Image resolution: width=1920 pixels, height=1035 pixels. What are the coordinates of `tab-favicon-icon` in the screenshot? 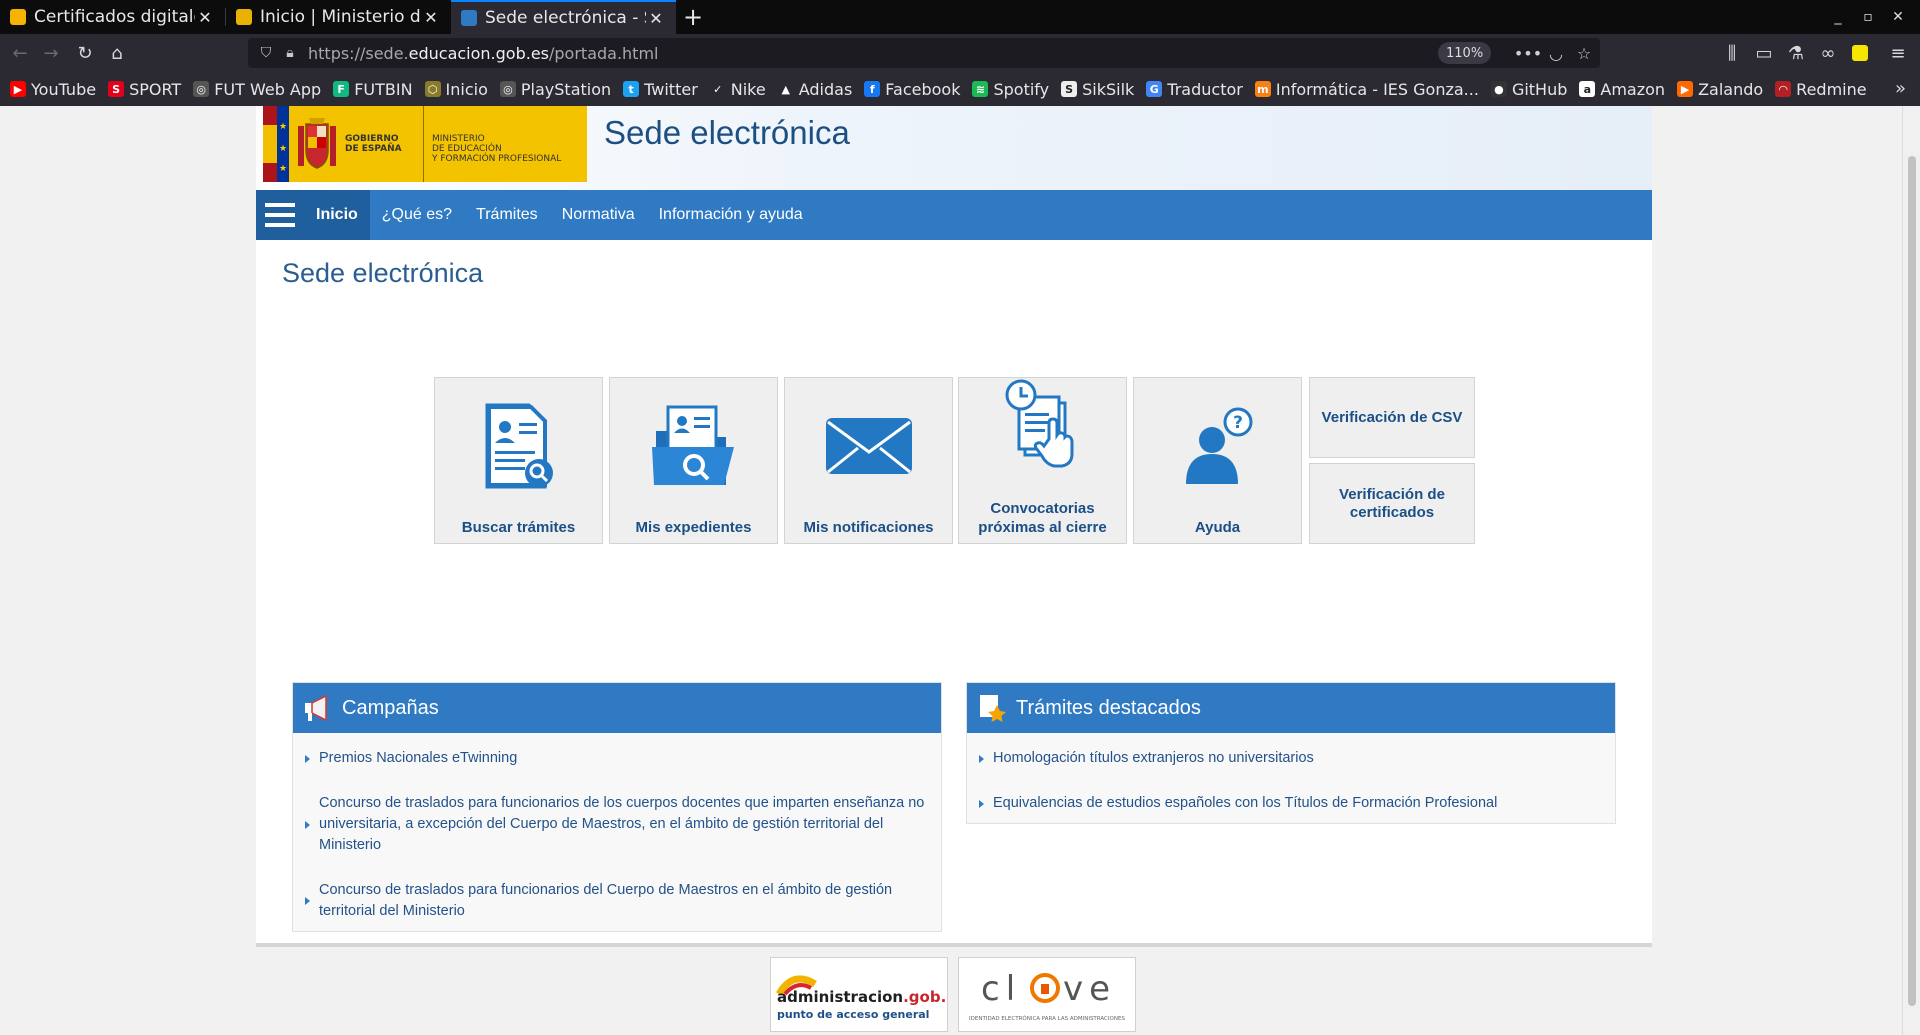 It's located at (244, 17).